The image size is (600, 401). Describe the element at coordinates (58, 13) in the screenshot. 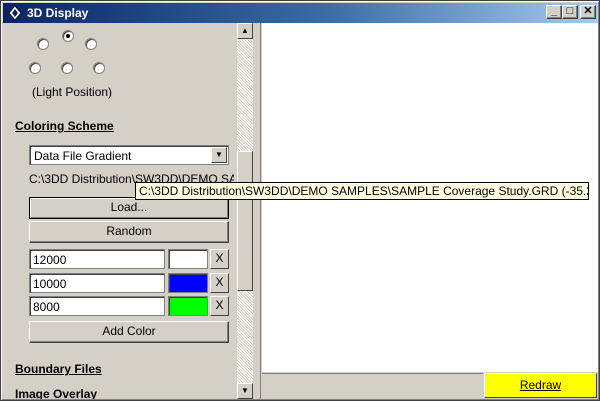

I see `window-title: 3D Display` at that location.